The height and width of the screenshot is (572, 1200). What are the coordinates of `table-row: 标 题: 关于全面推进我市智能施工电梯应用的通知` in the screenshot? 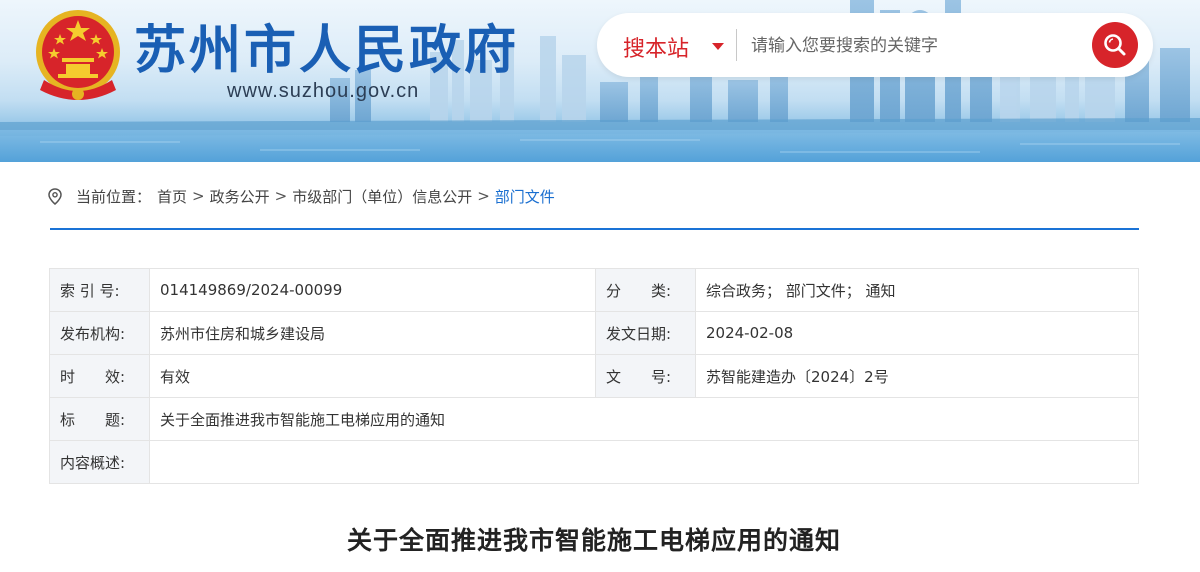 It's located at (594, 419).